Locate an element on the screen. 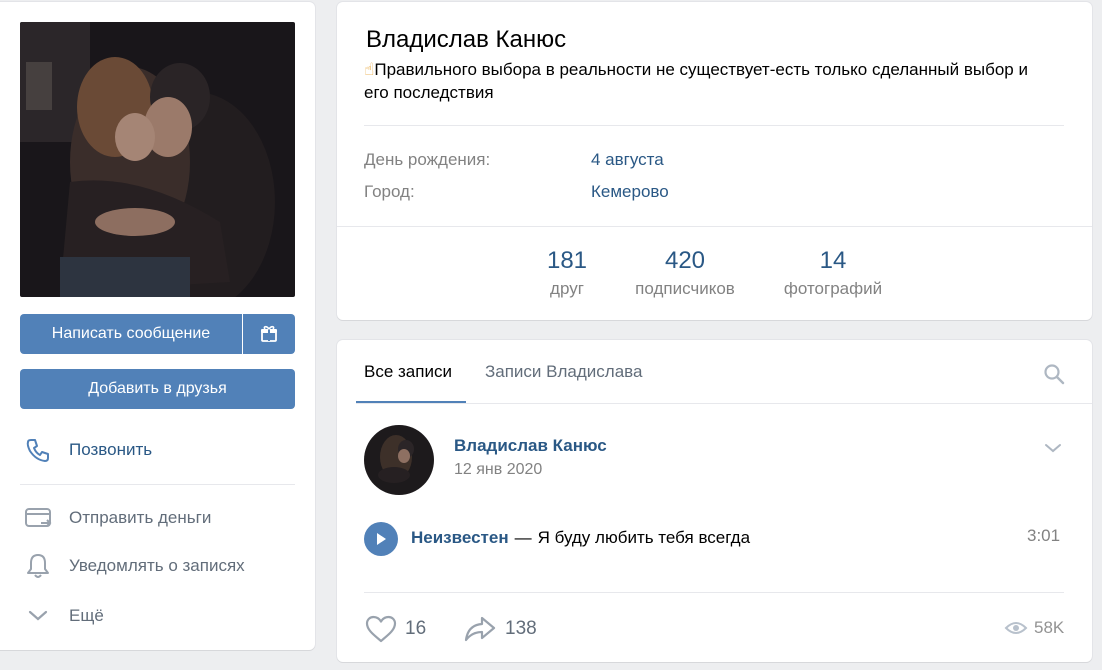  photos-label: фотографий is located at coordinates (833, 288).